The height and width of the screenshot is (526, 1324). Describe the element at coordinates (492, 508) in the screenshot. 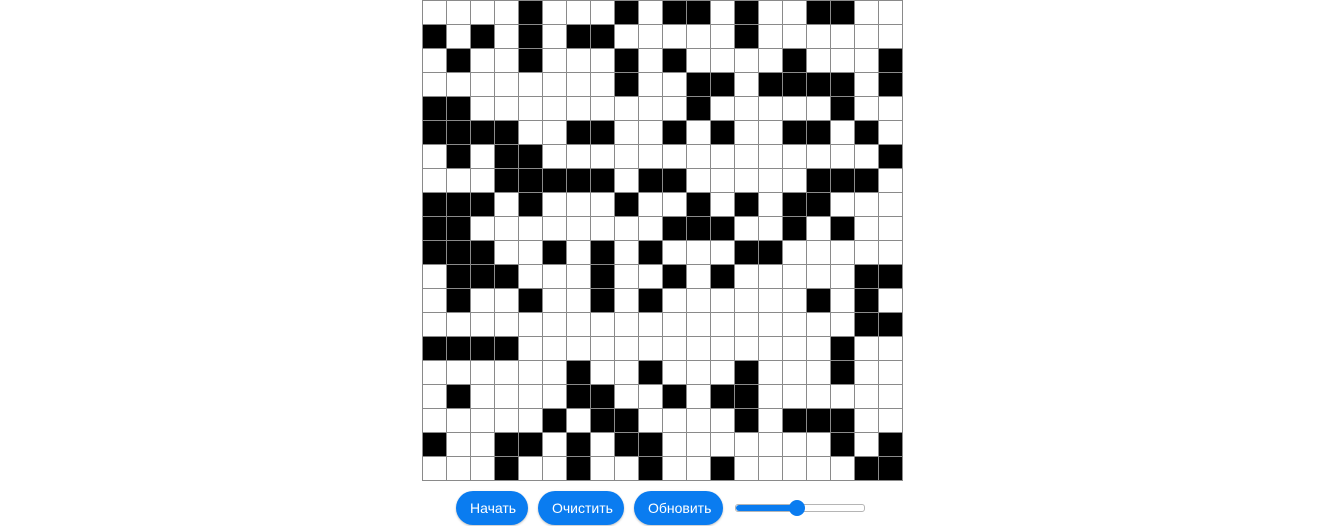

I see `start-button: Начать` at that location.